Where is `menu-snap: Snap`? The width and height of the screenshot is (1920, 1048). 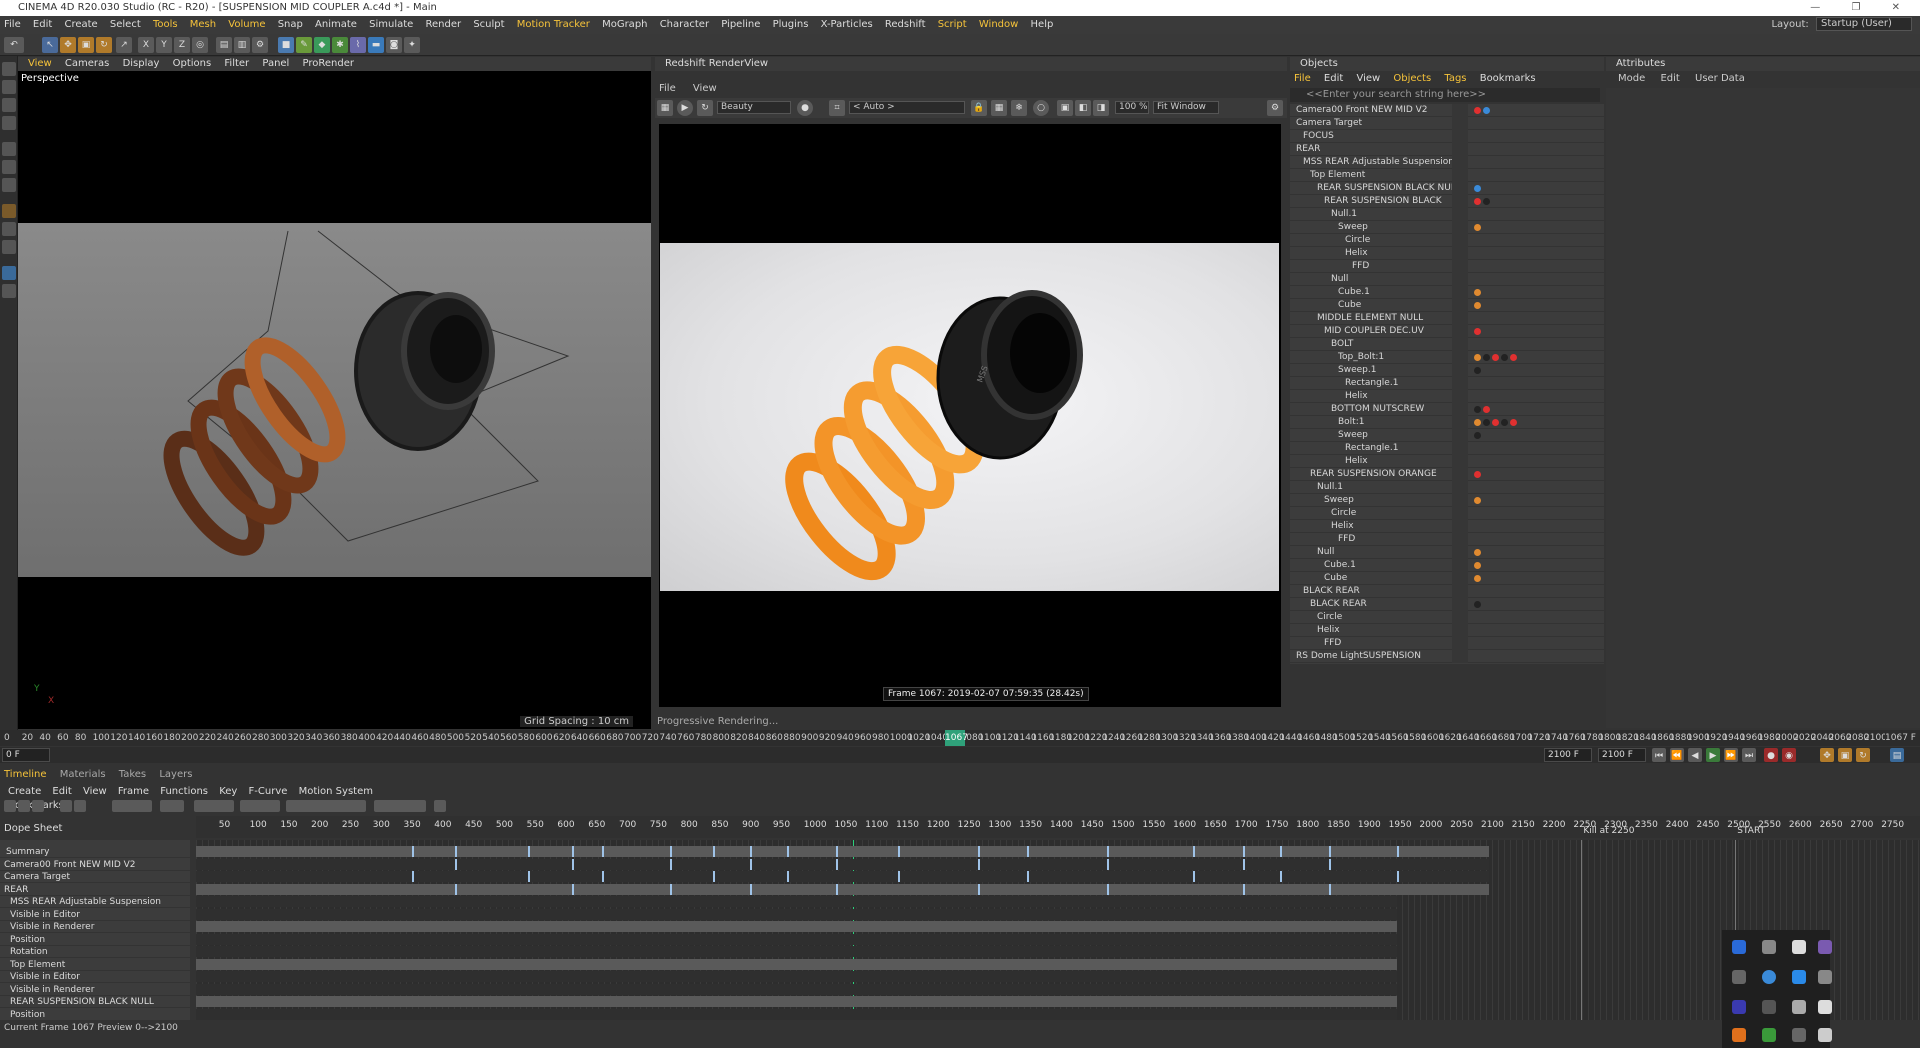
menu-snap: Snap is located at coordinates (290, 24).